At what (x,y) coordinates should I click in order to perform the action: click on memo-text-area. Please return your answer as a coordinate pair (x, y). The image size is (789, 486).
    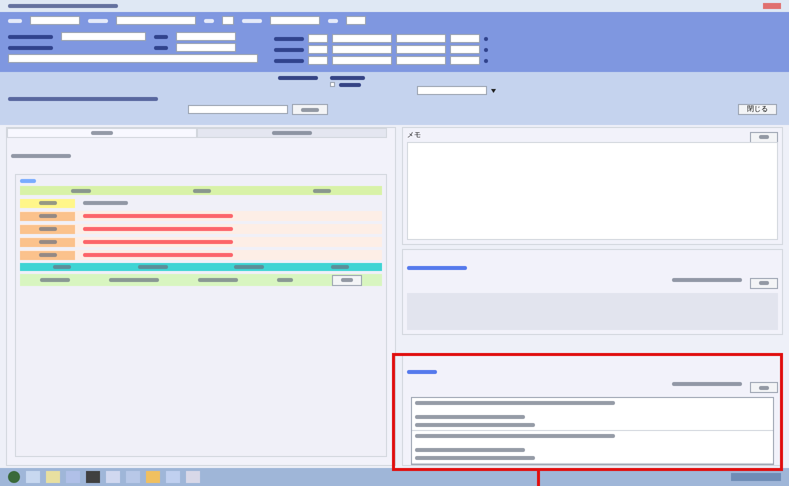
    Looking at the image, I should click on (592, 191).